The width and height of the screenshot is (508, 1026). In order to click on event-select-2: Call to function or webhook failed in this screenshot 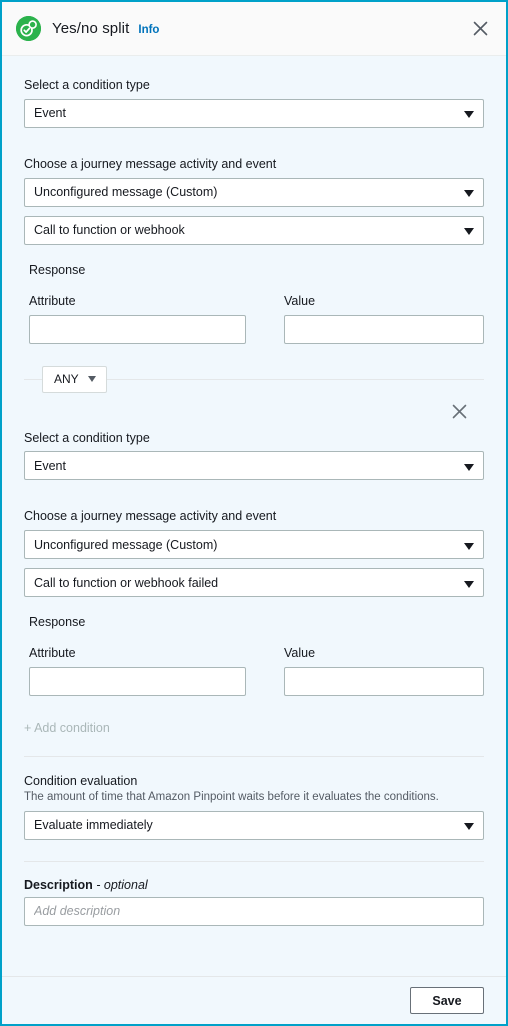, I will do `click(254, 583)`.